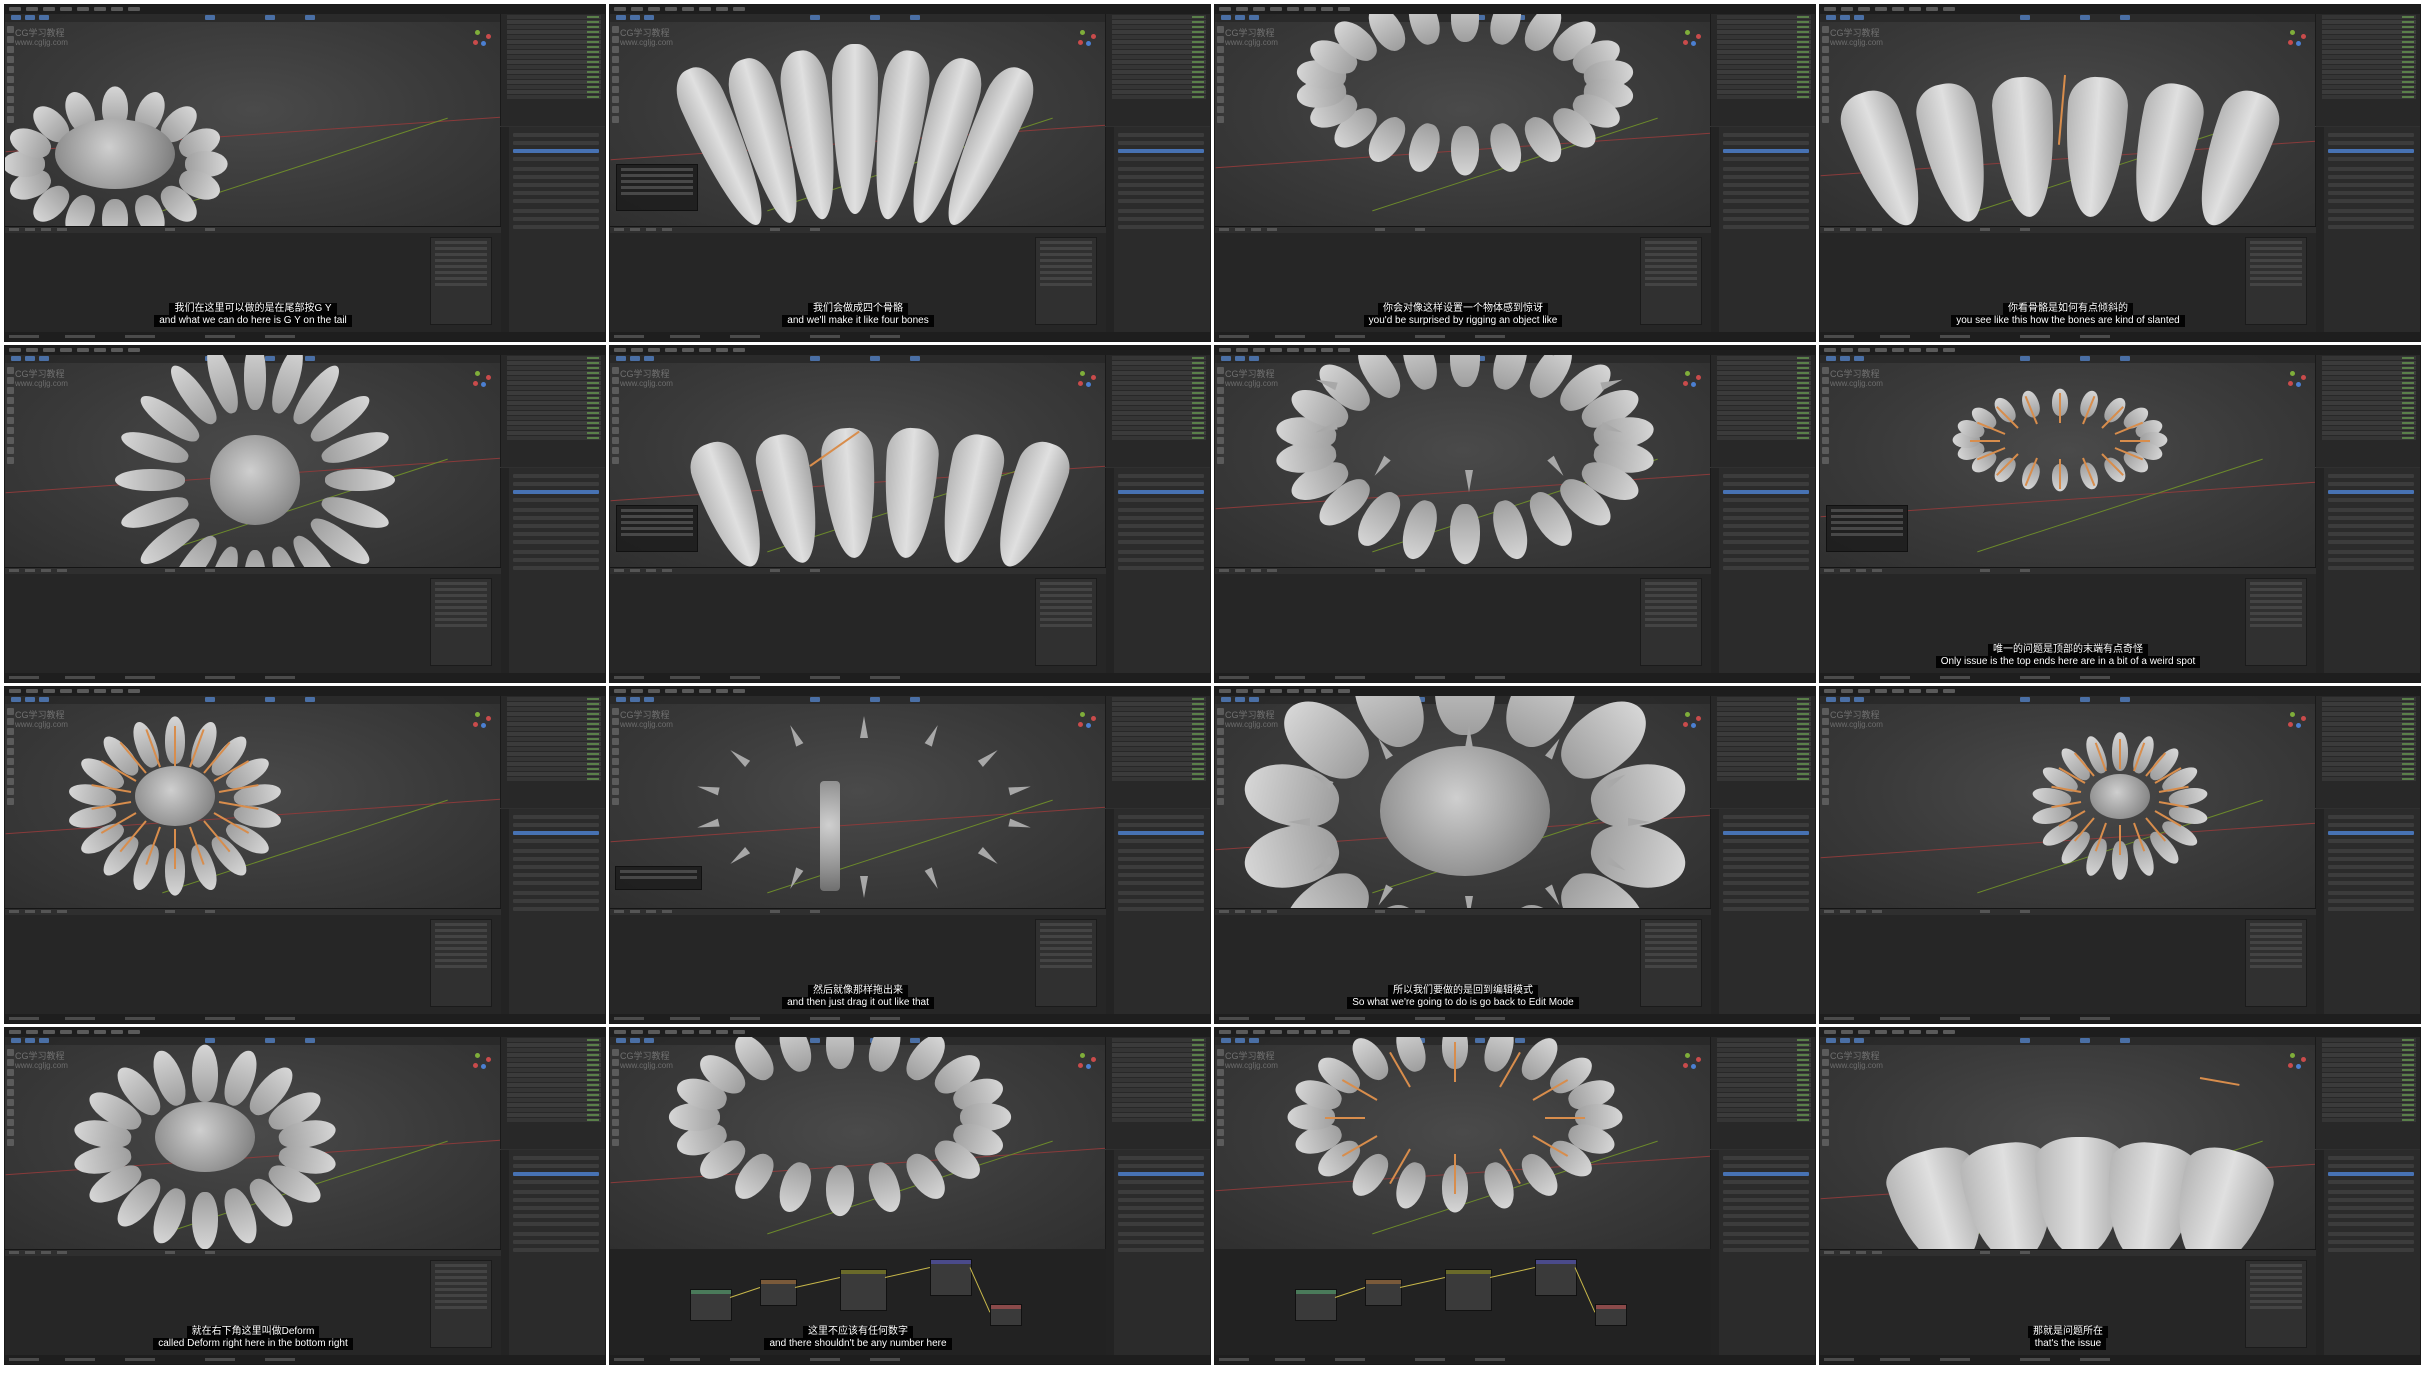 The image size is (2425, 1373). Describe the element at coordinates (1762, 1252) in the screenshot. I see `properties-panel` at that location.